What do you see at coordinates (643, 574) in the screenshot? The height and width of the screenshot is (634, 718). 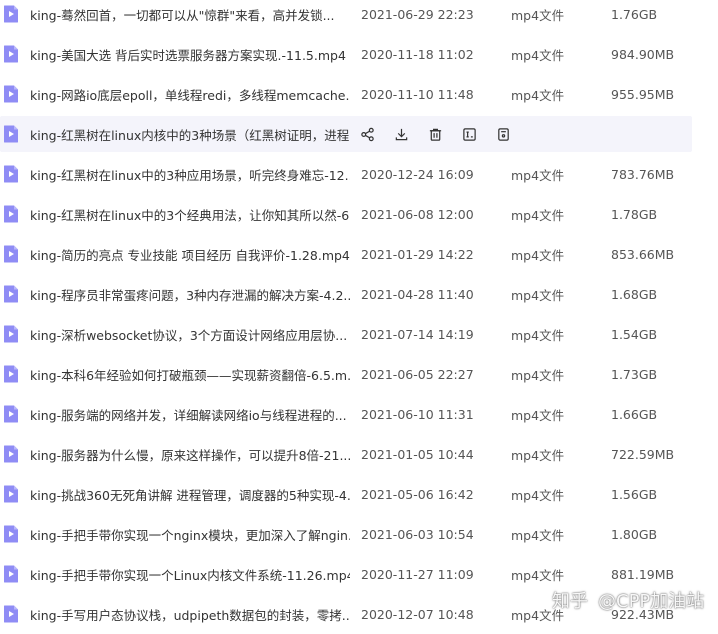 I see `file-size: 881.19MB` at bounding box center [643, 574].